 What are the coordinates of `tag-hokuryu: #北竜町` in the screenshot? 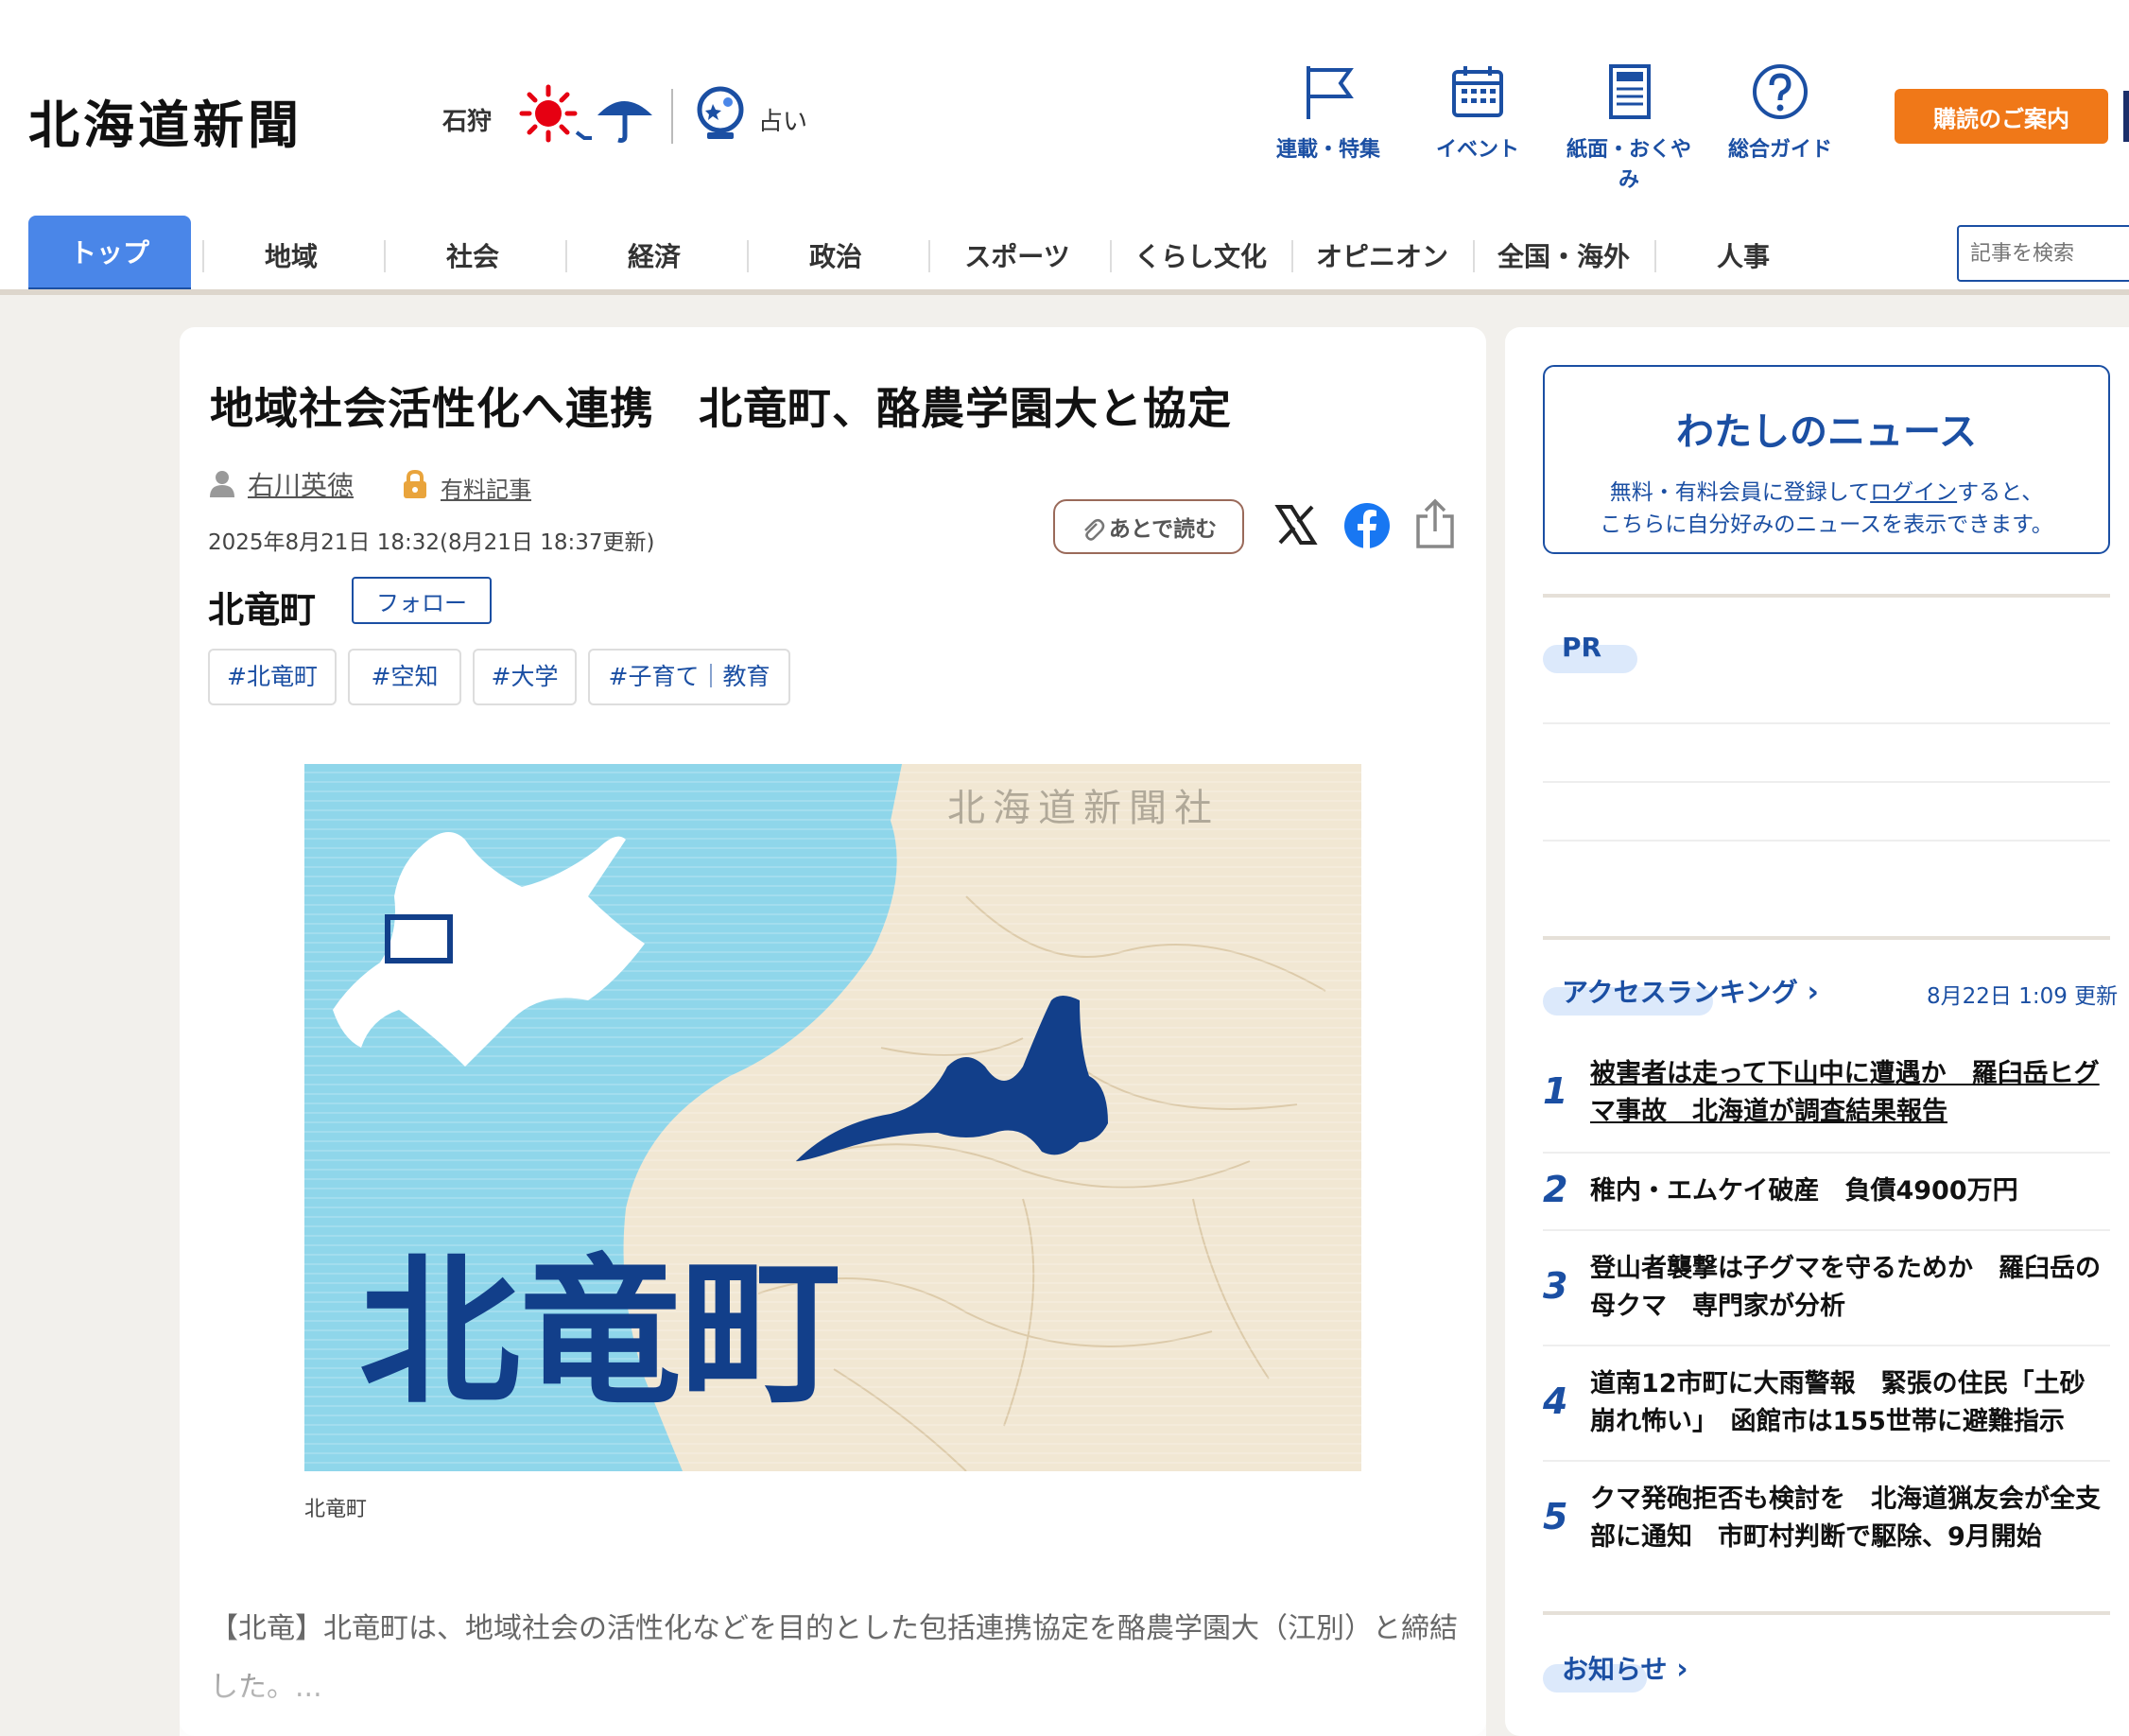 It's located at (272, 677).